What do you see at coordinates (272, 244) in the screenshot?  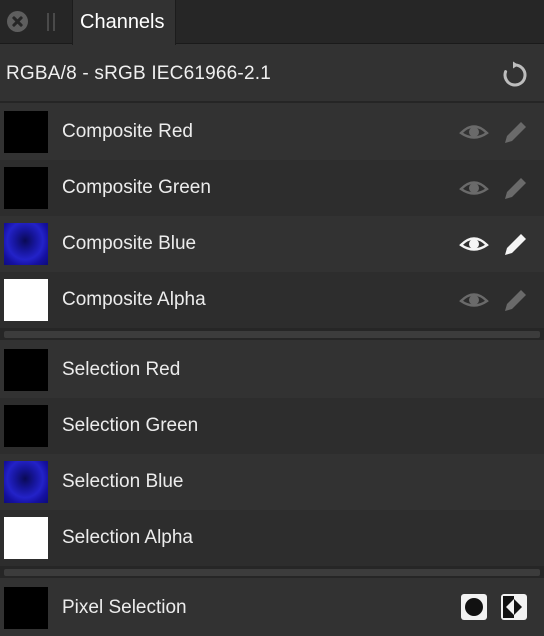 I see `channel-row-composite-blue: Composite Blue` at bounding box center [272, 244].